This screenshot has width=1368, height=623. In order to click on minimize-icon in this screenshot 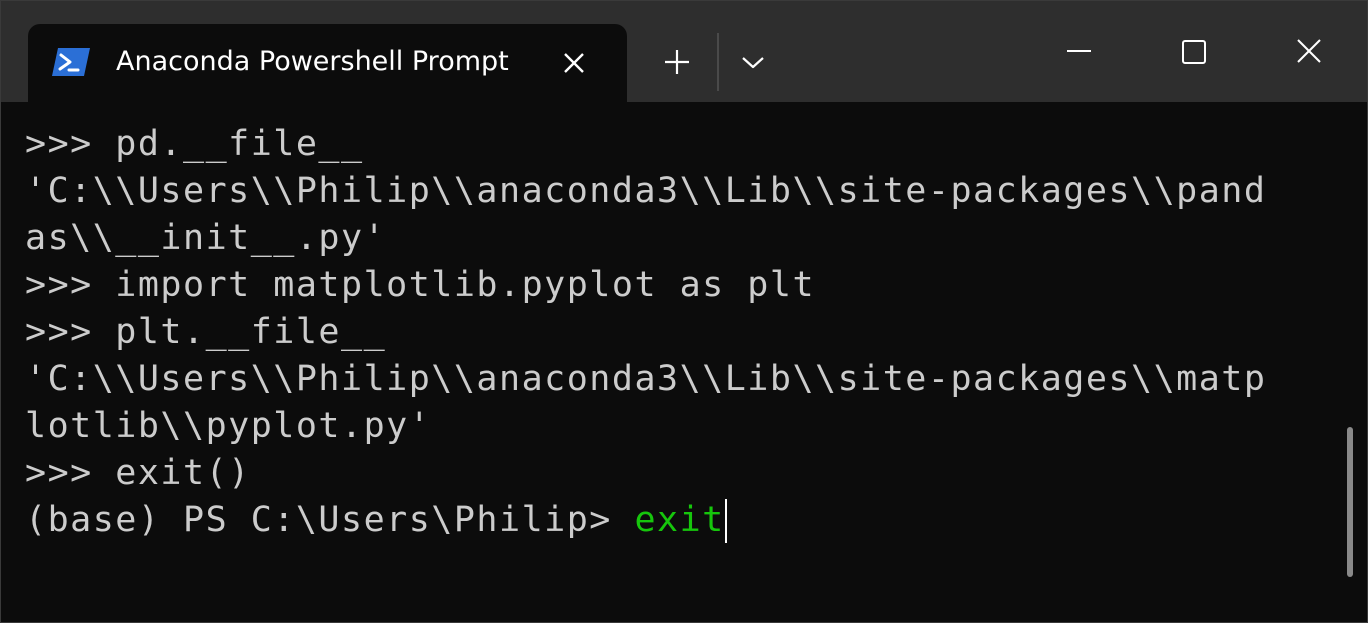, I will do `click(1079, 53)`.